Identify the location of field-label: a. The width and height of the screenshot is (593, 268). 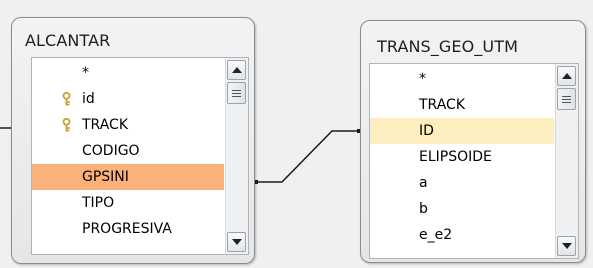
(423, 183).